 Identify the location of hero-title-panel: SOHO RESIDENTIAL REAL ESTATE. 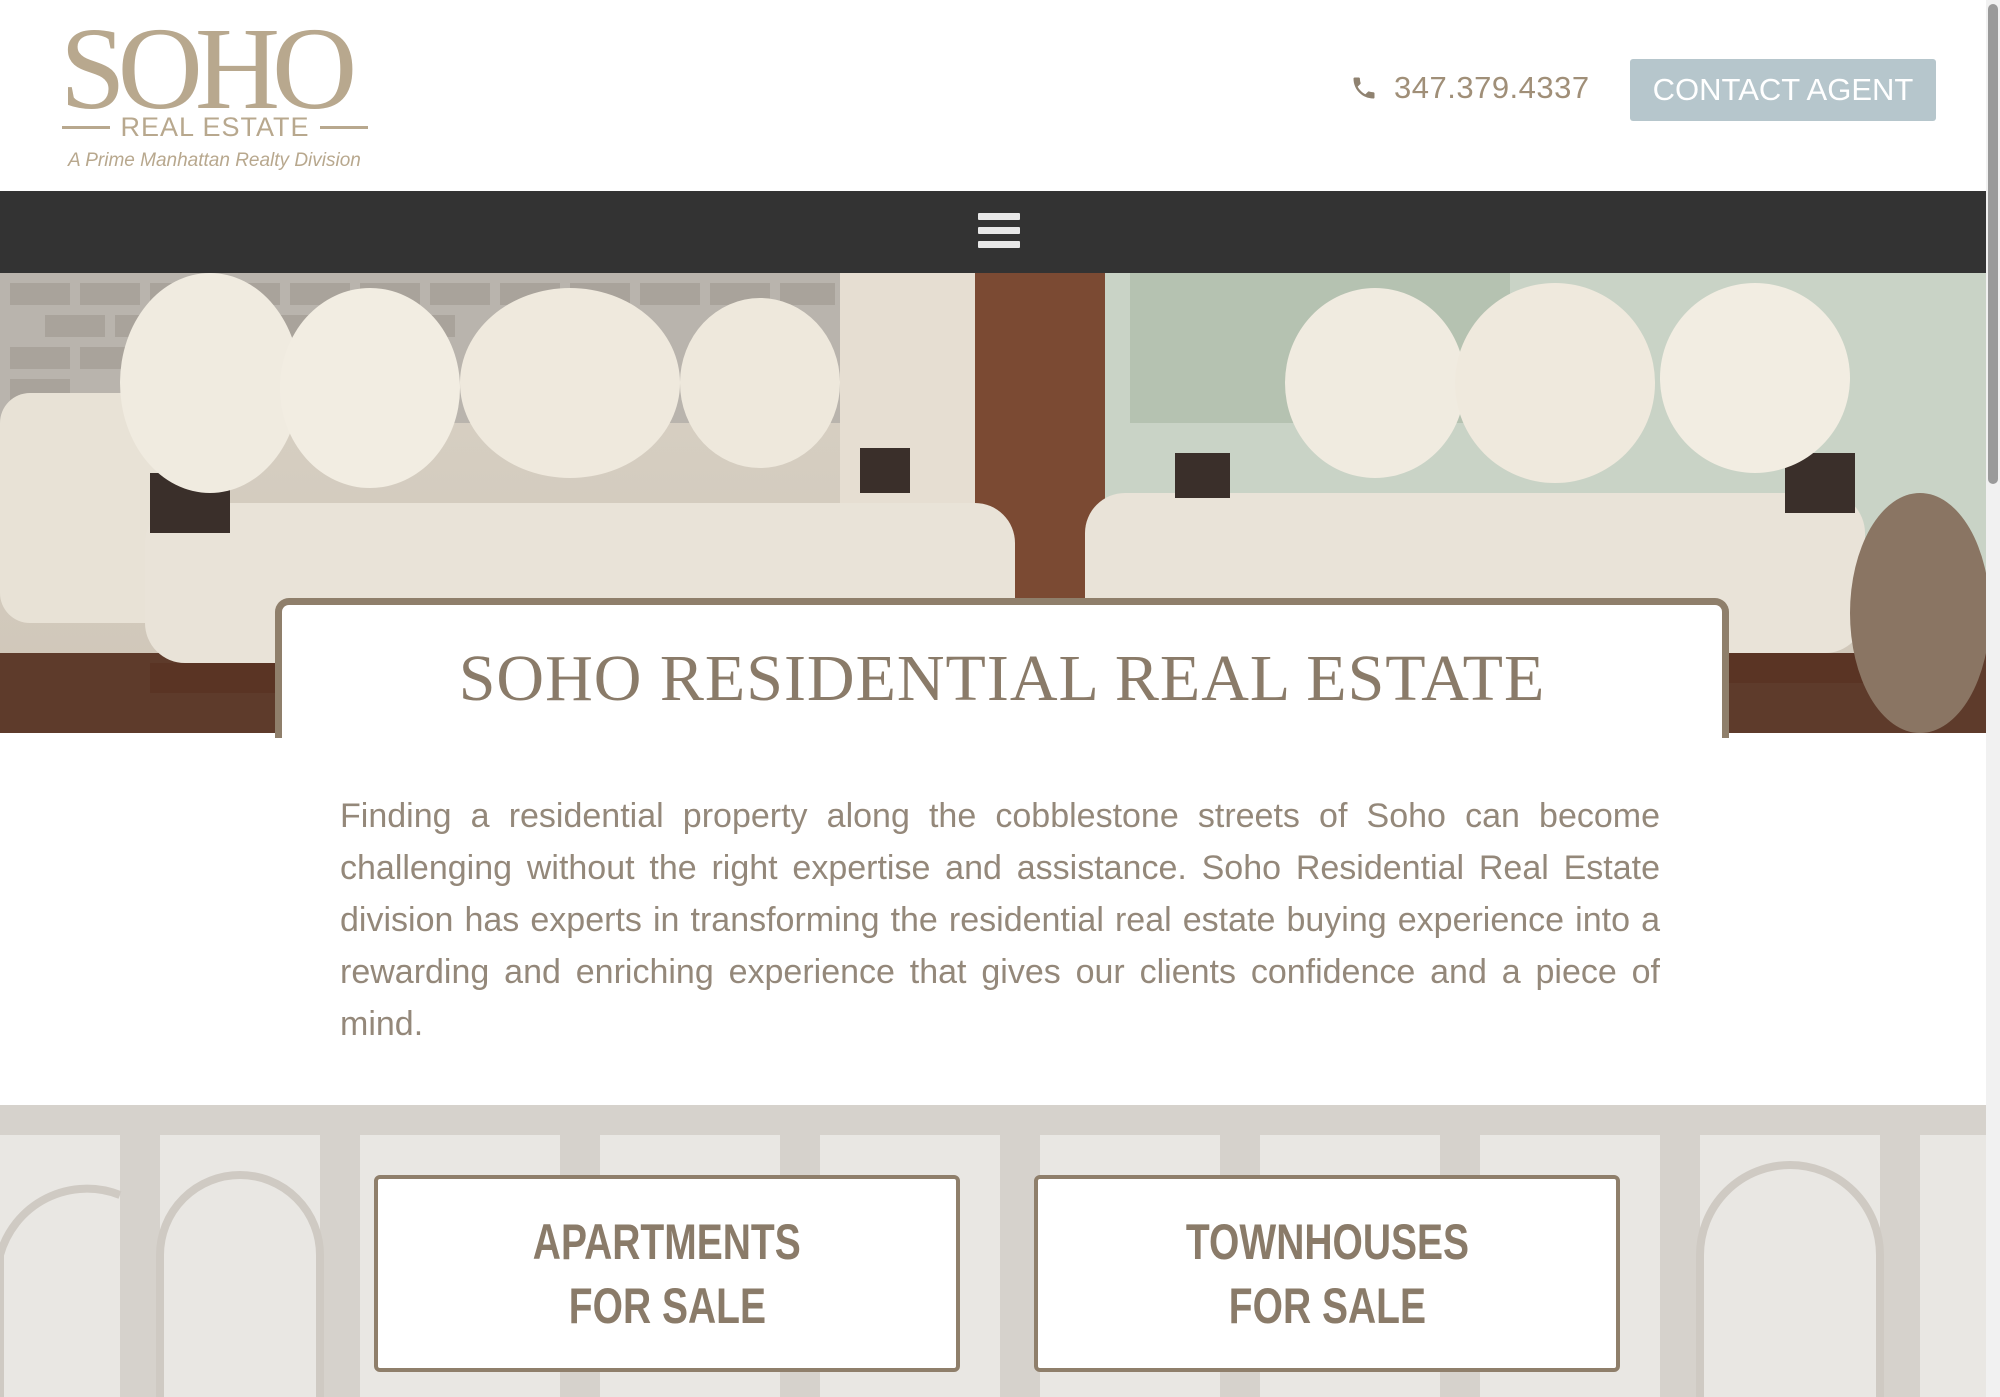
(1002, 668).